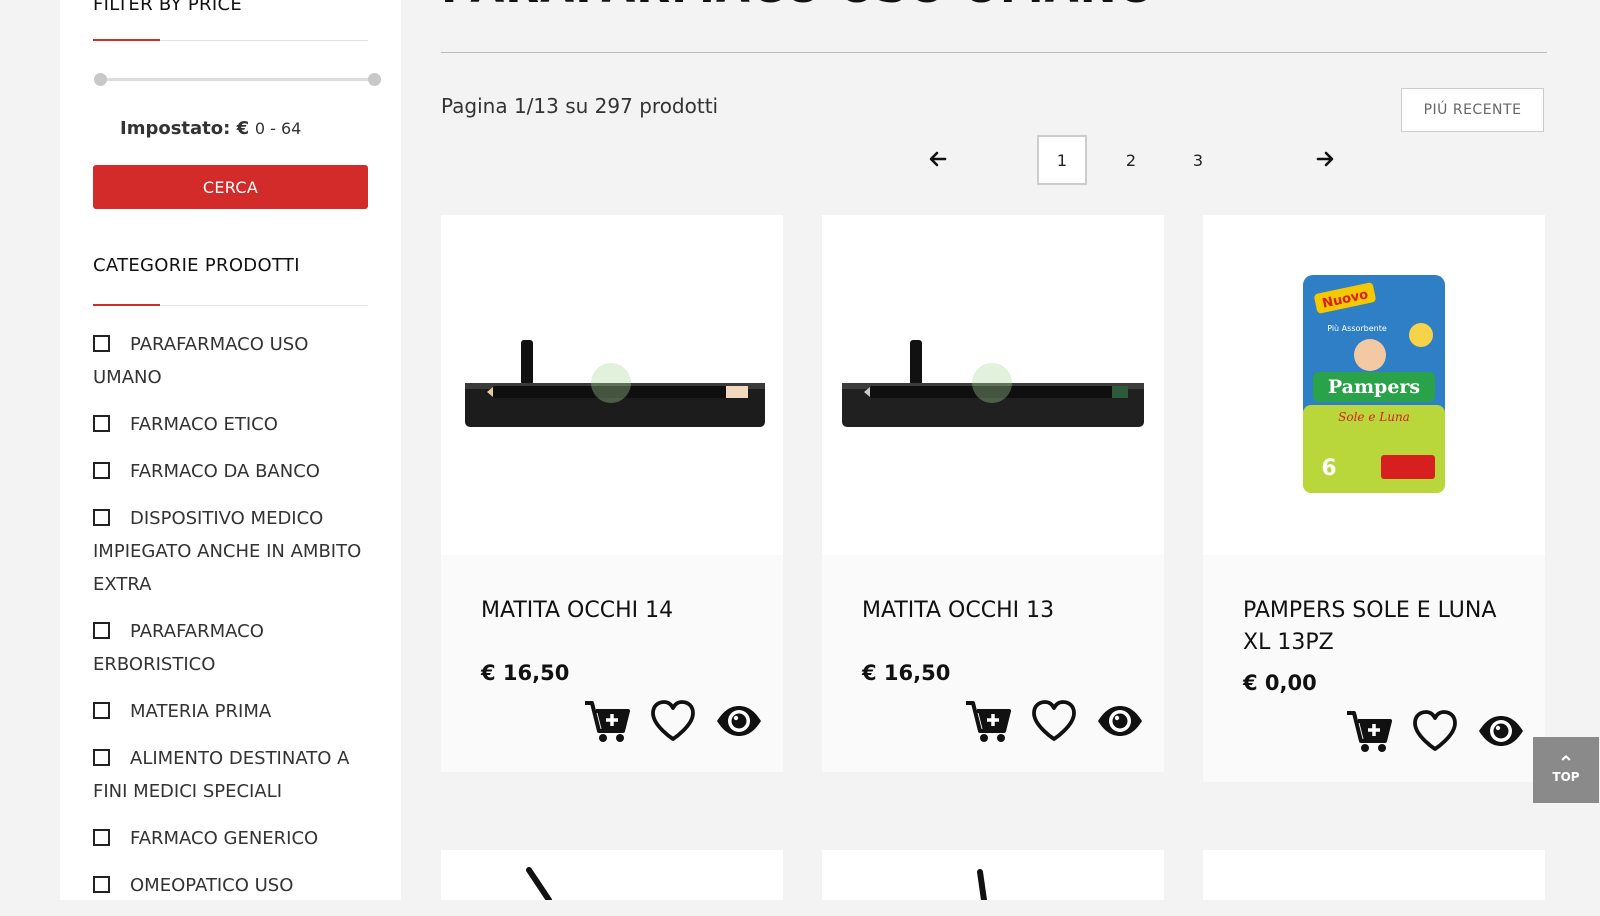  I want to click on category-label: FARMACO DA BANCO, so click(225, 471).